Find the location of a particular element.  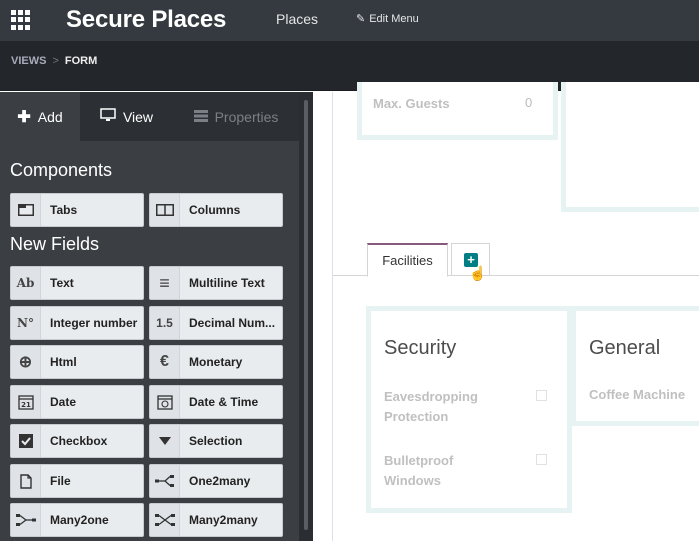

max-guests-value: 0 is located at coordinates (528, 102).